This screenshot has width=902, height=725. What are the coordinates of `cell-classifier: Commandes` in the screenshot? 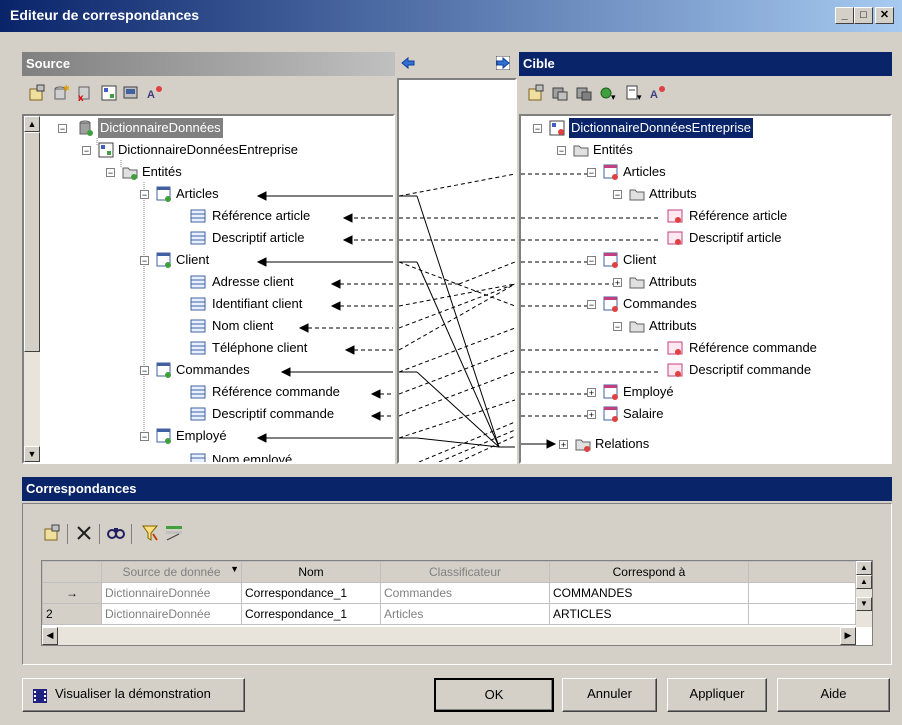 It's located at (465, 593).